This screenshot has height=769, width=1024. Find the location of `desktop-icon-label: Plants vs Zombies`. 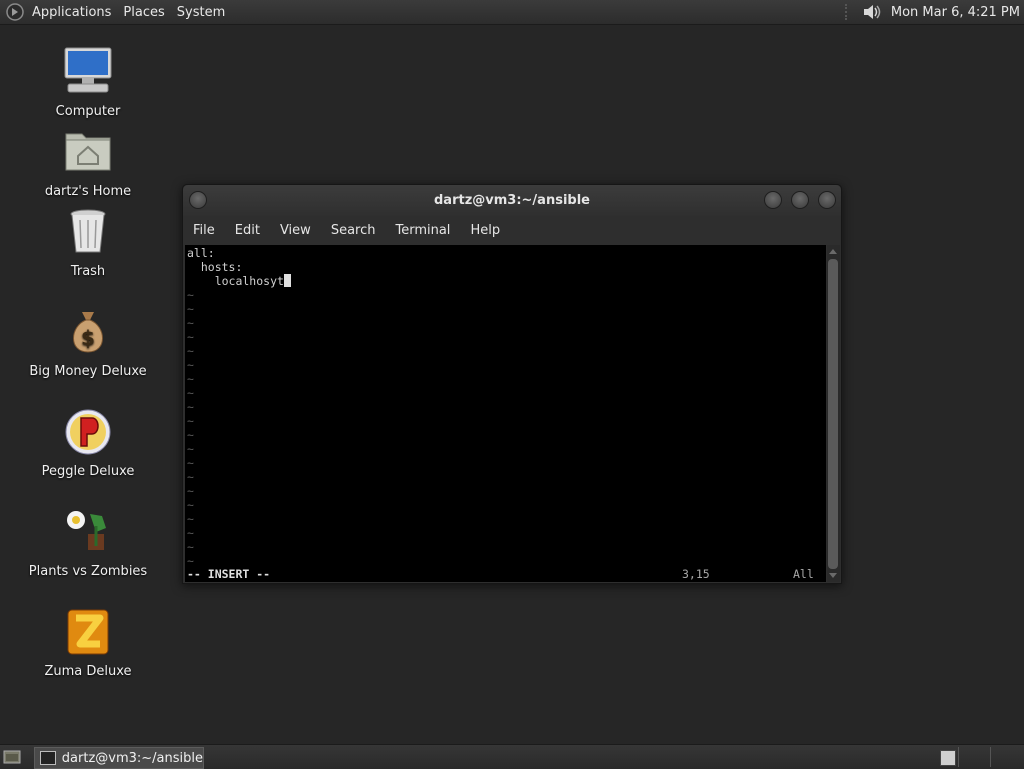

desktop-icon-label: Plants vs Zombies is located at coordinates (88, 571).